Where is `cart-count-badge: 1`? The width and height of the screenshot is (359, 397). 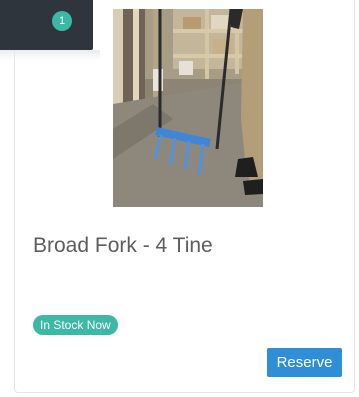
cart-count-badge: 1 is located at coordinates (62, 21).